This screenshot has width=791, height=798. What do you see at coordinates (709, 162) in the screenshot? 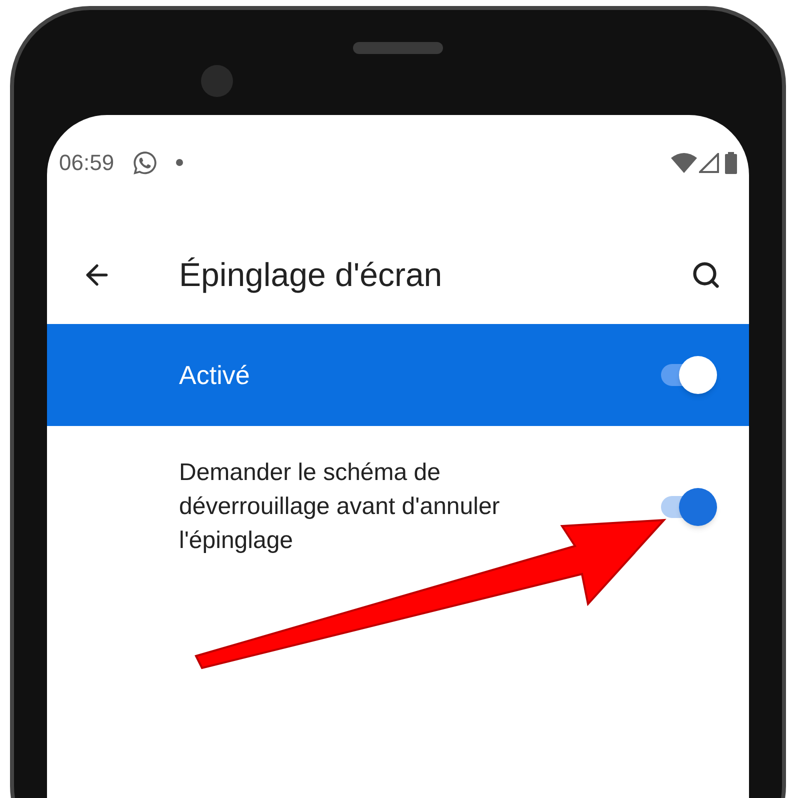
I see `signal-icon` at bounding box center [709, 162].